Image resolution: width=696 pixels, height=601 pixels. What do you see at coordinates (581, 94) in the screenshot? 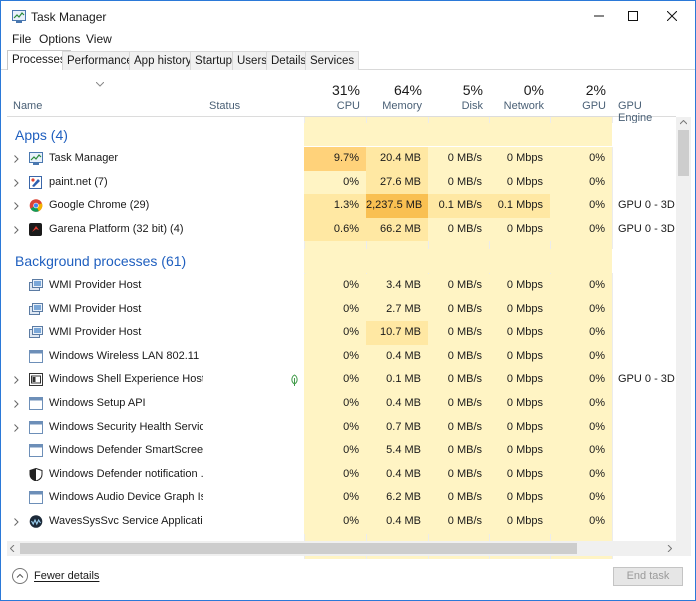
I see `column-header-gpu: 2% GPU` at bounding box center [581, 94].